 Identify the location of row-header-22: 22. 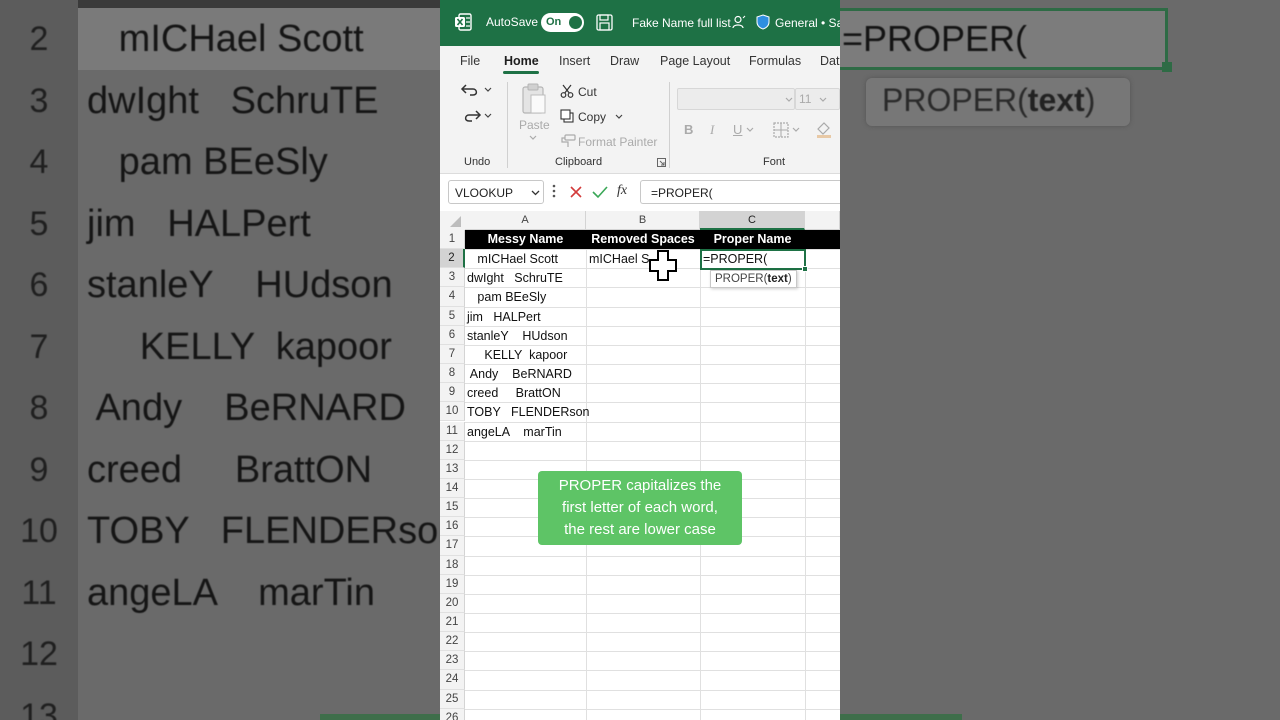
(452, 642).